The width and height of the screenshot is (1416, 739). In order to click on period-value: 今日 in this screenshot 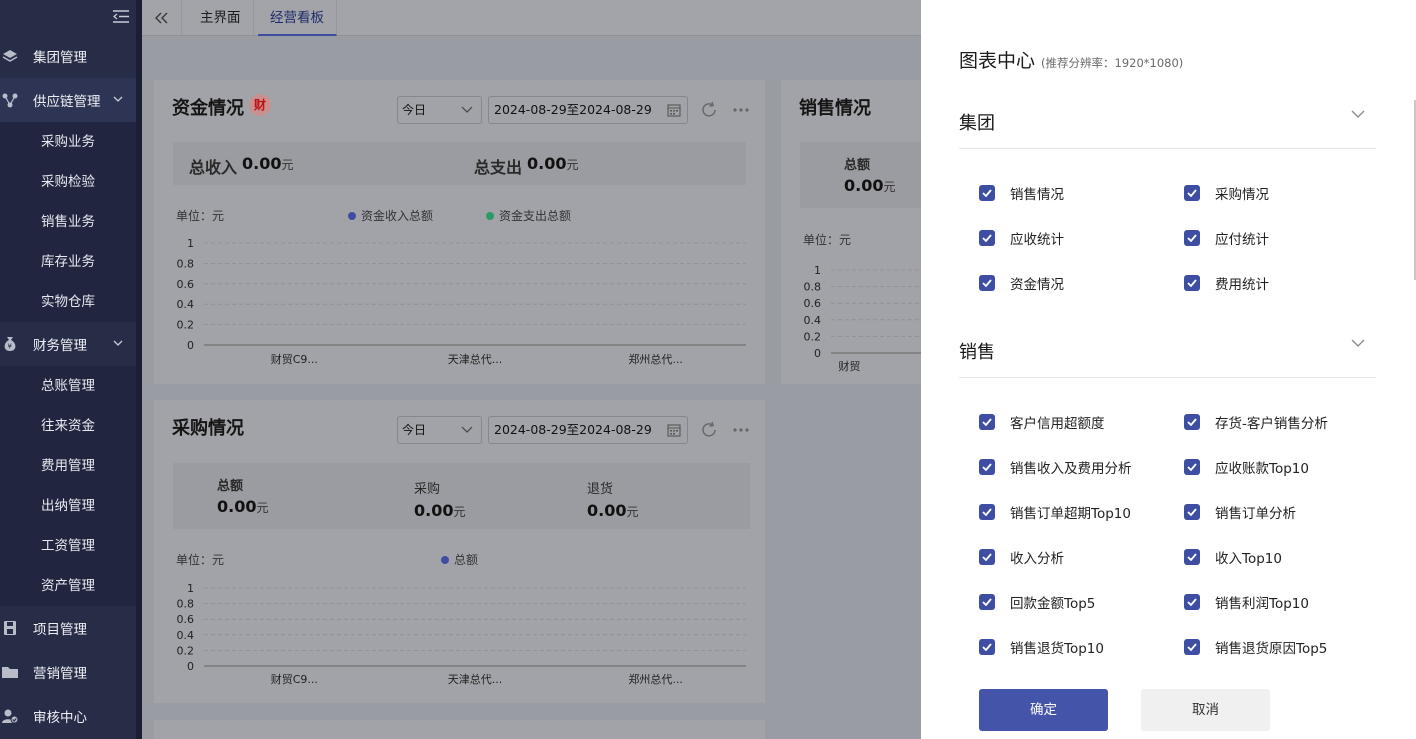, I will do `click(414, 430)`.